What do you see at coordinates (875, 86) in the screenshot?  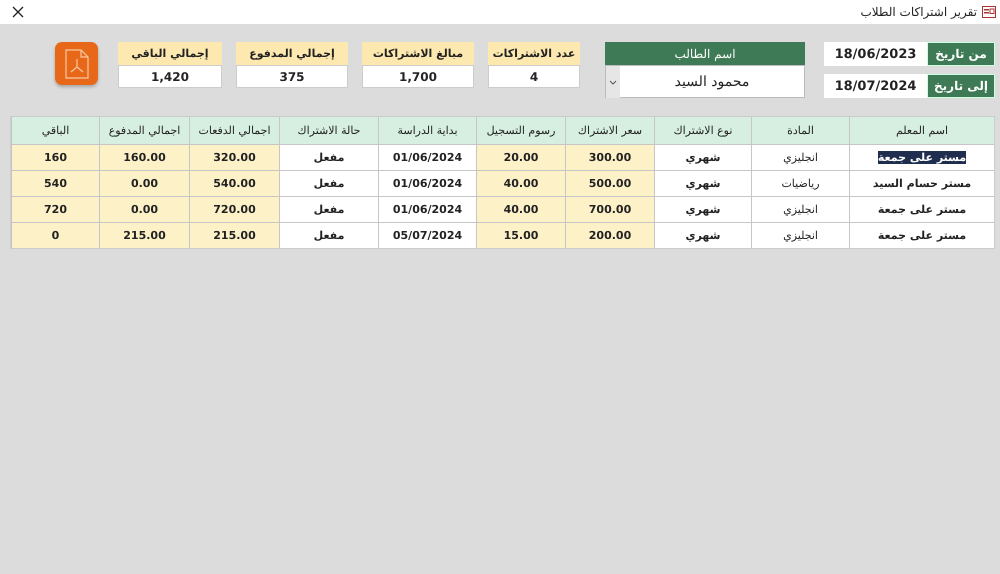 I see `date-field: 18/07/2024` at bounding box center [875, 86].